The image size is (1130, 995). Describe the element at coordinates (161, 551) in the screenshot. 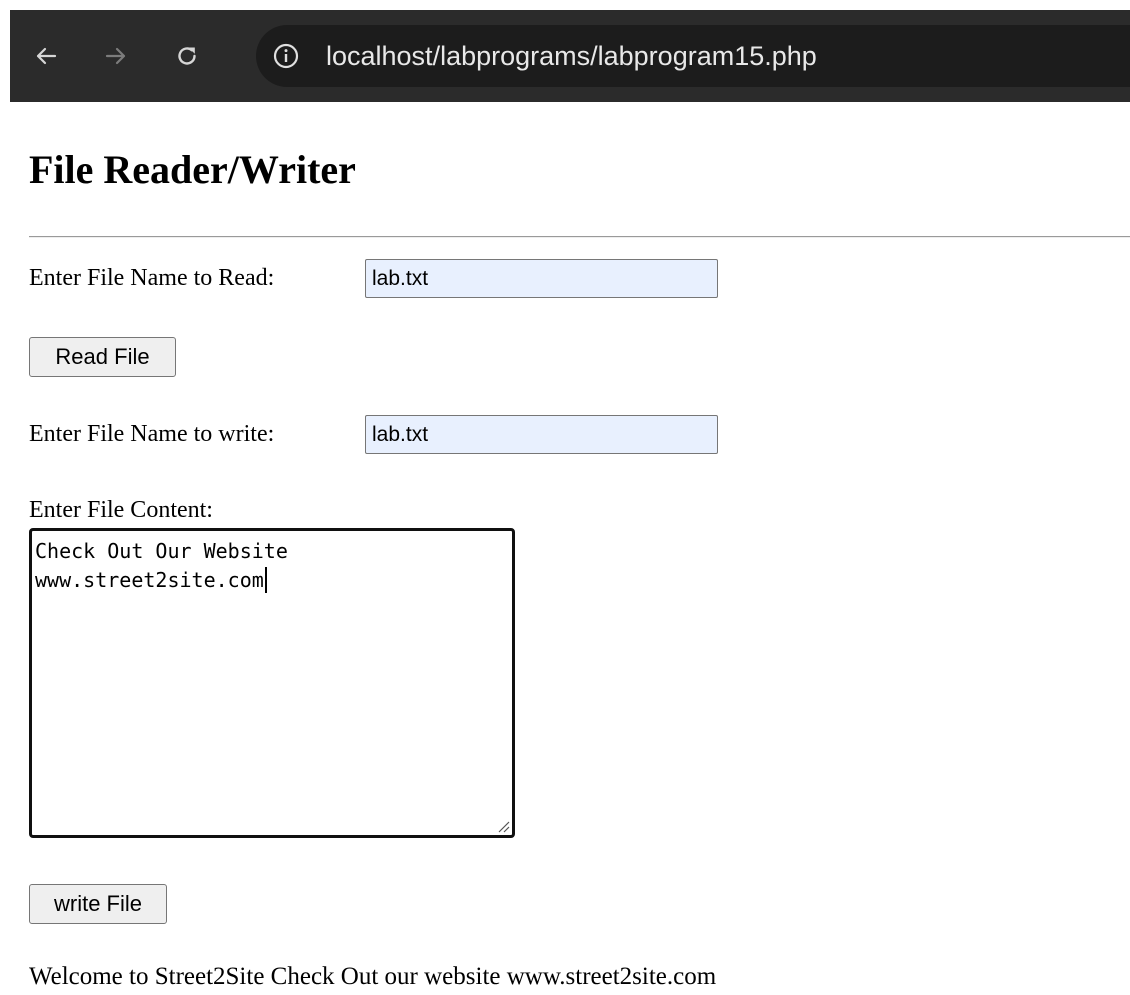

I see `content-line: Check Out Our Website` at that location.